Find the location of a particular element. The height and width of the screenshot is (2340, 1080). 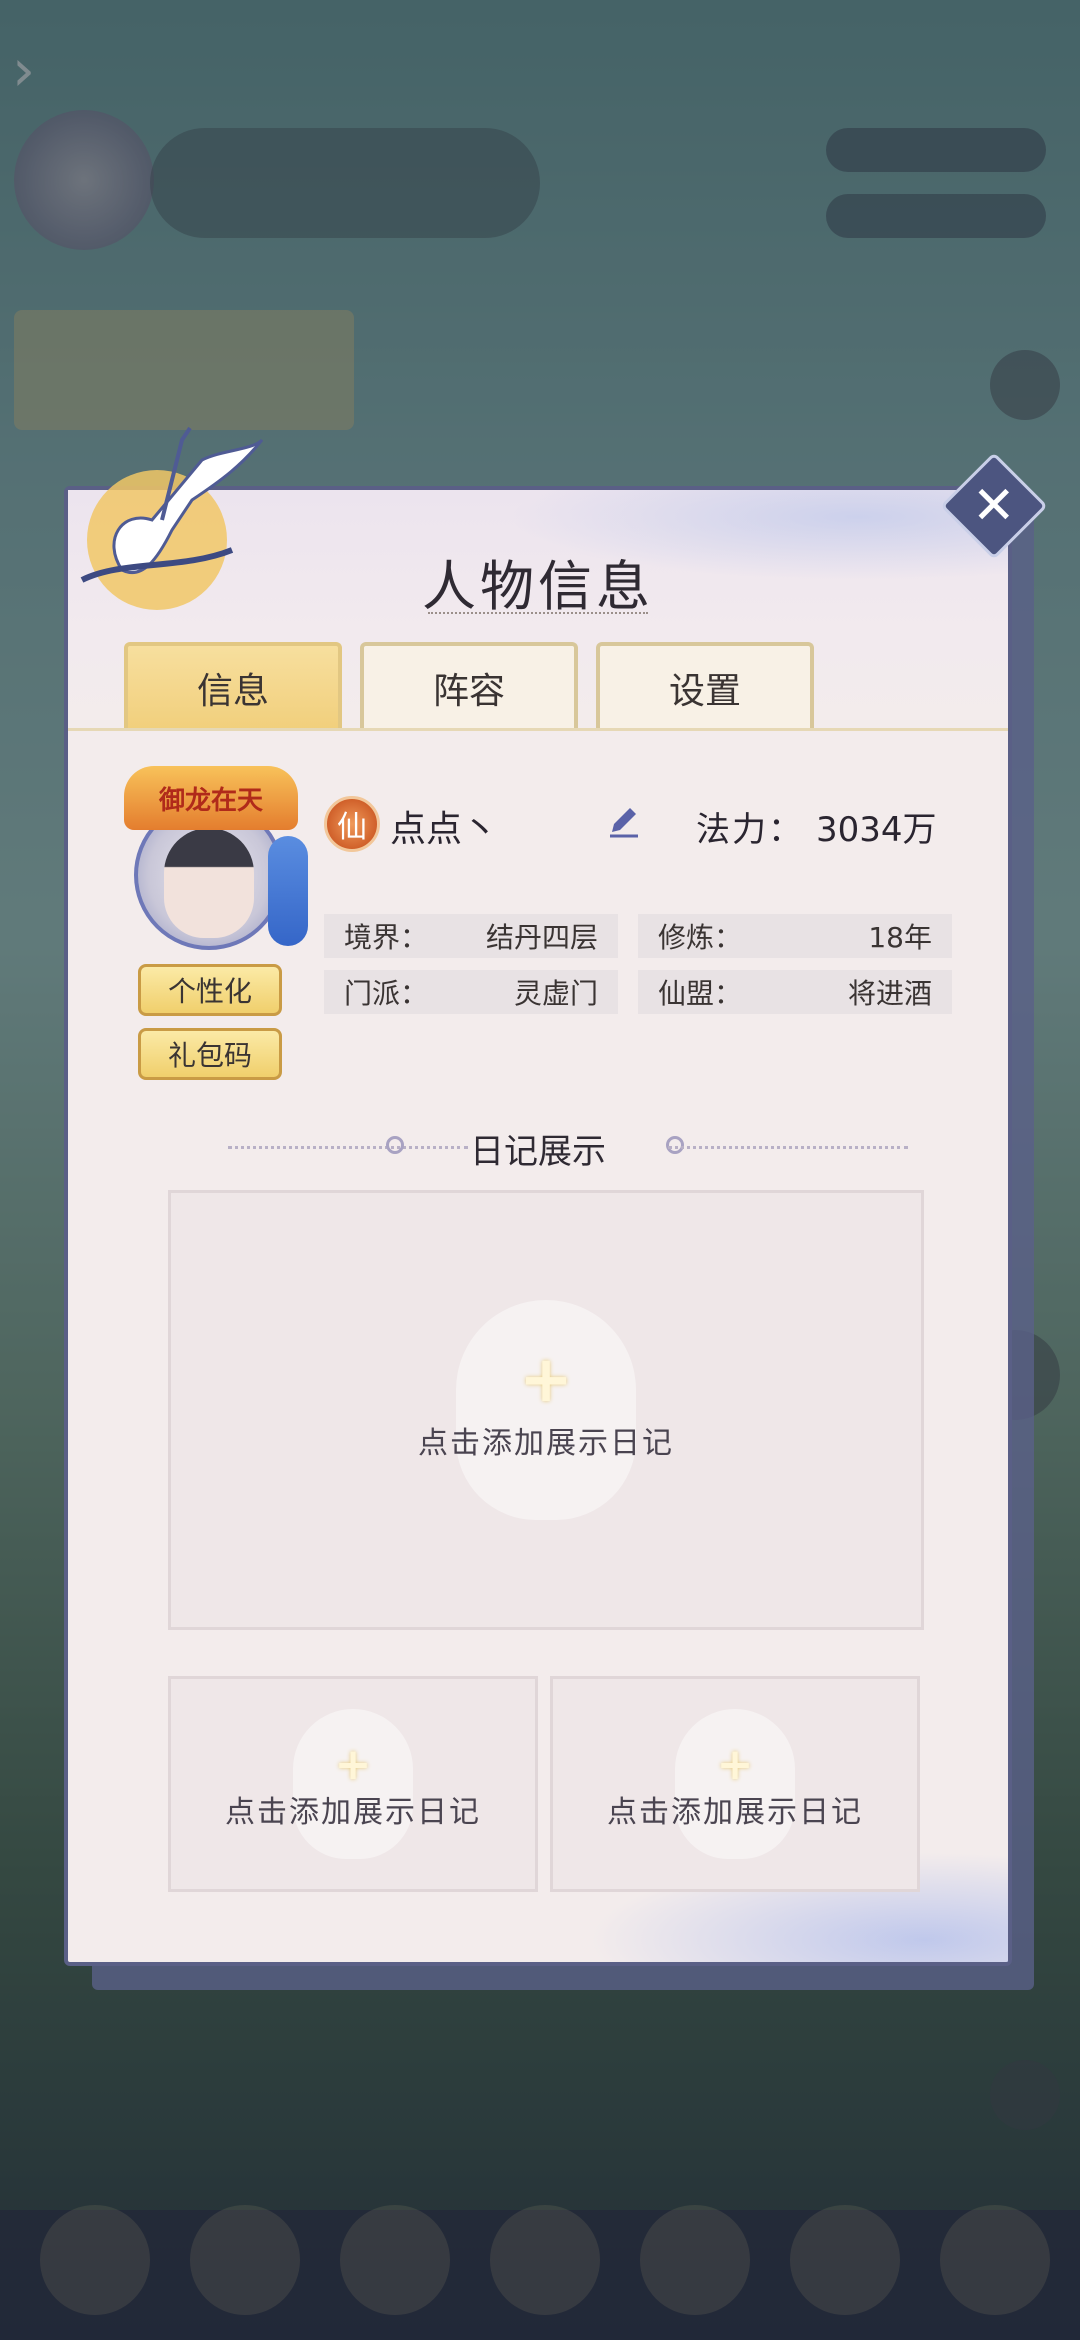

tab-info: 信息 is located at coordinates (233, 686).